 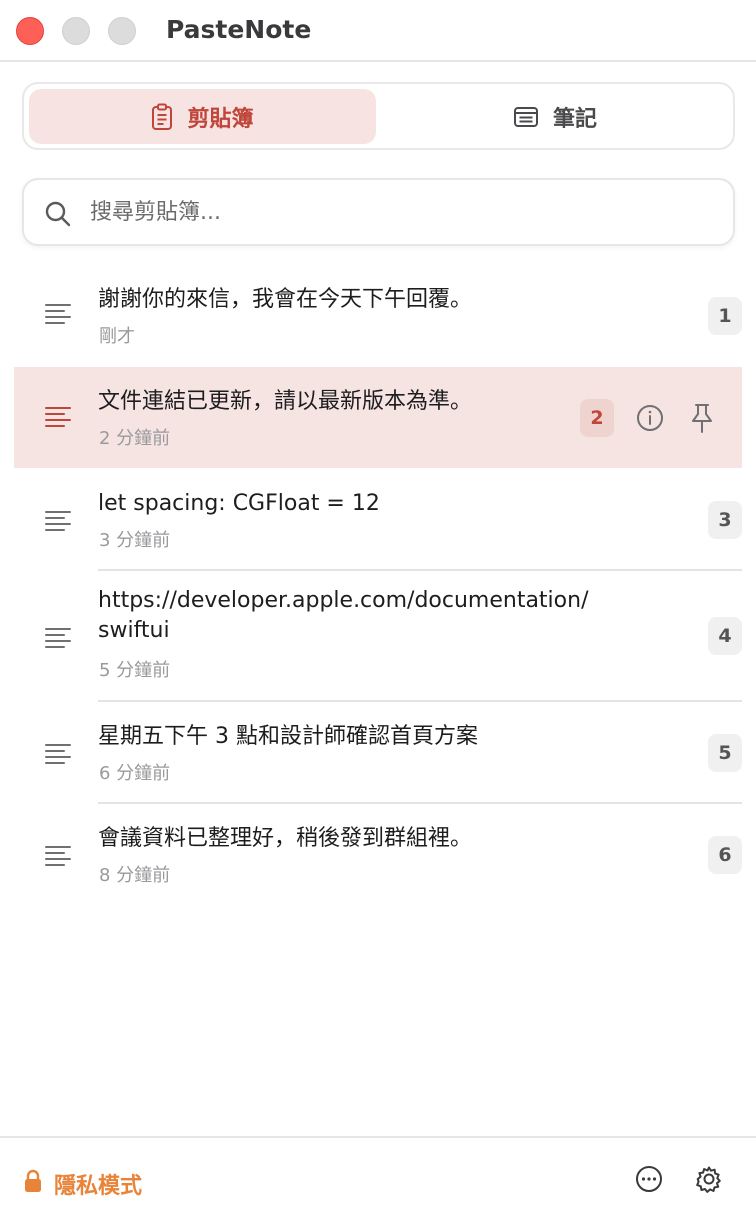 What do you see at coordinates (117, 336) in the screenshot?
I see `item-time: 剛才` at bounding box center [117, 336].